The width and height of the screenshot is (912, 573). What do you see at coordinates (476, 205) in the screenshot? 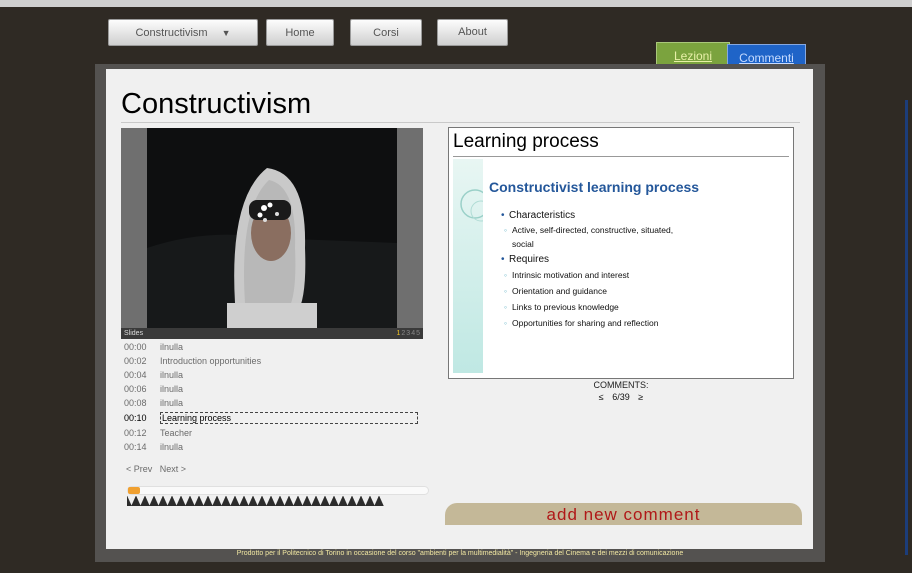
I see `slide-swirl-decoration` at bounding box center [476, 205].